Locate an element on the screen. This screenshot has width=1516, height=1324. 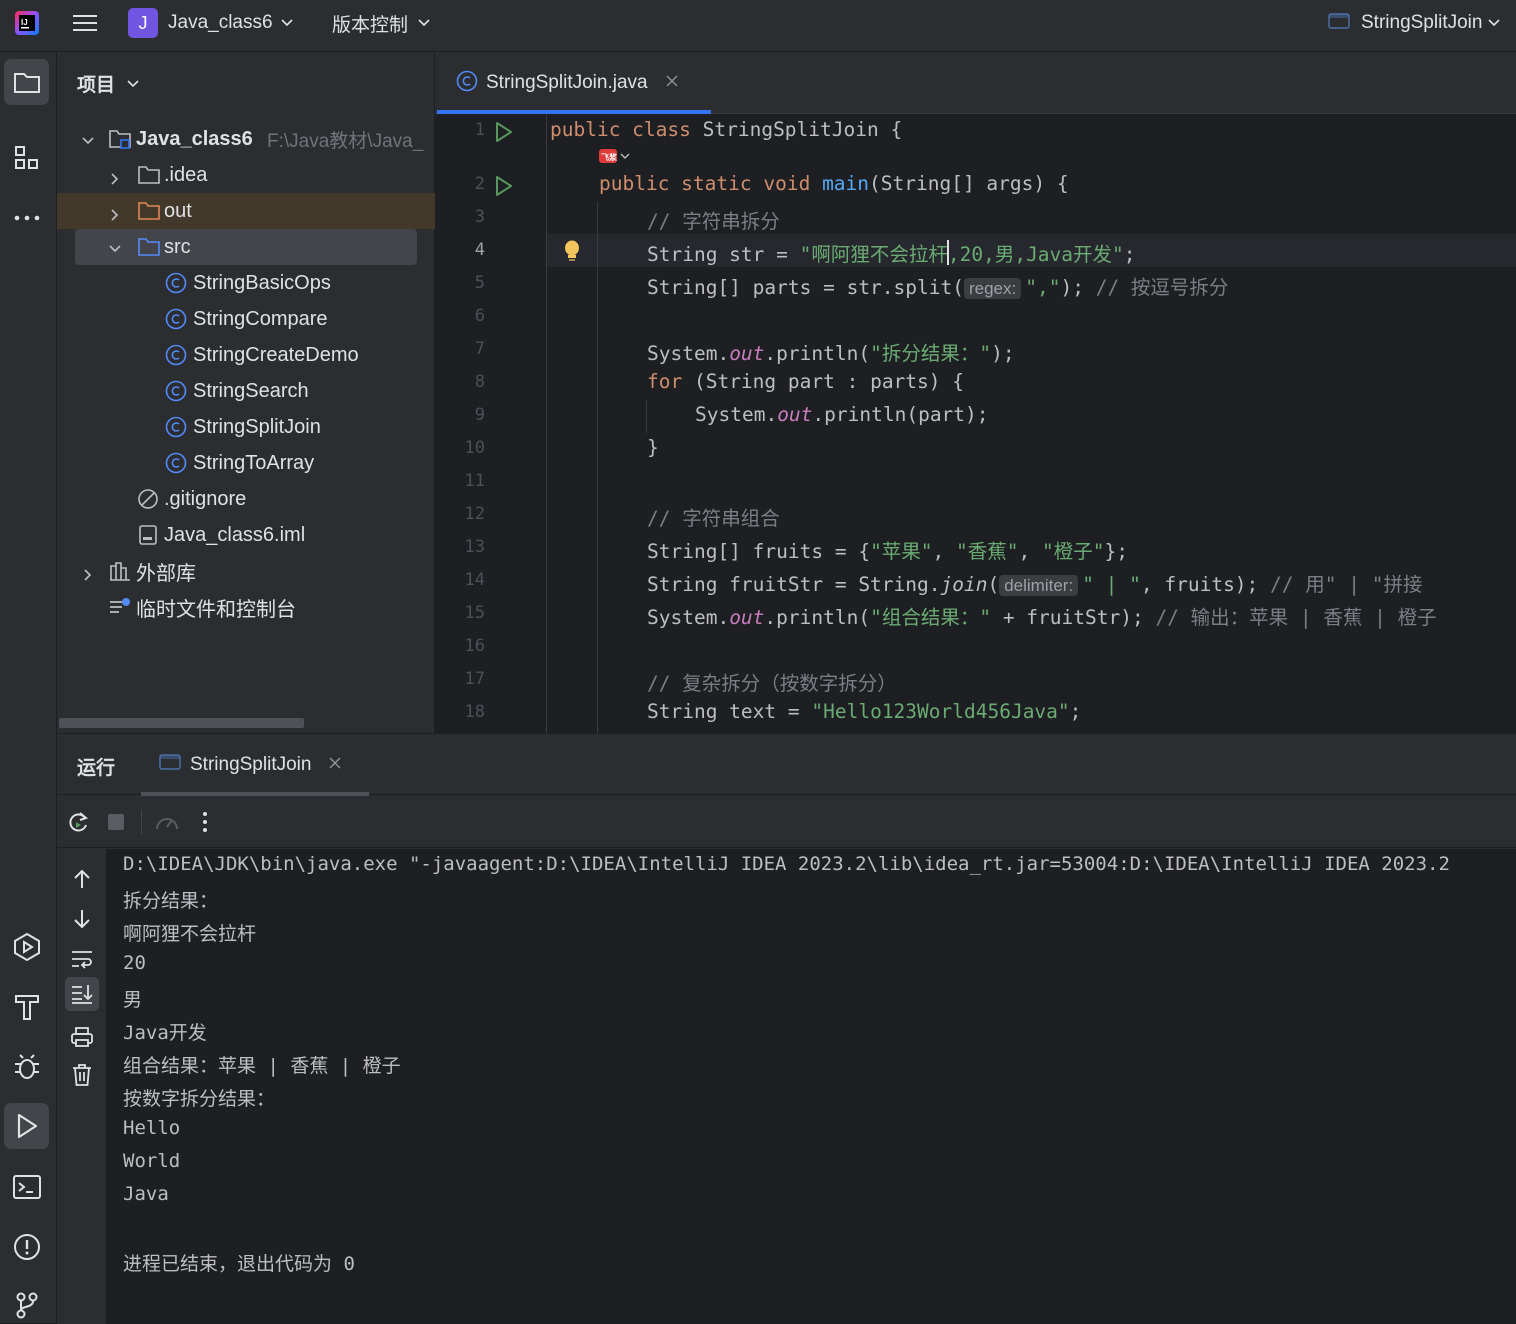
svg-text: IJ is located at coordinates (24, 22).